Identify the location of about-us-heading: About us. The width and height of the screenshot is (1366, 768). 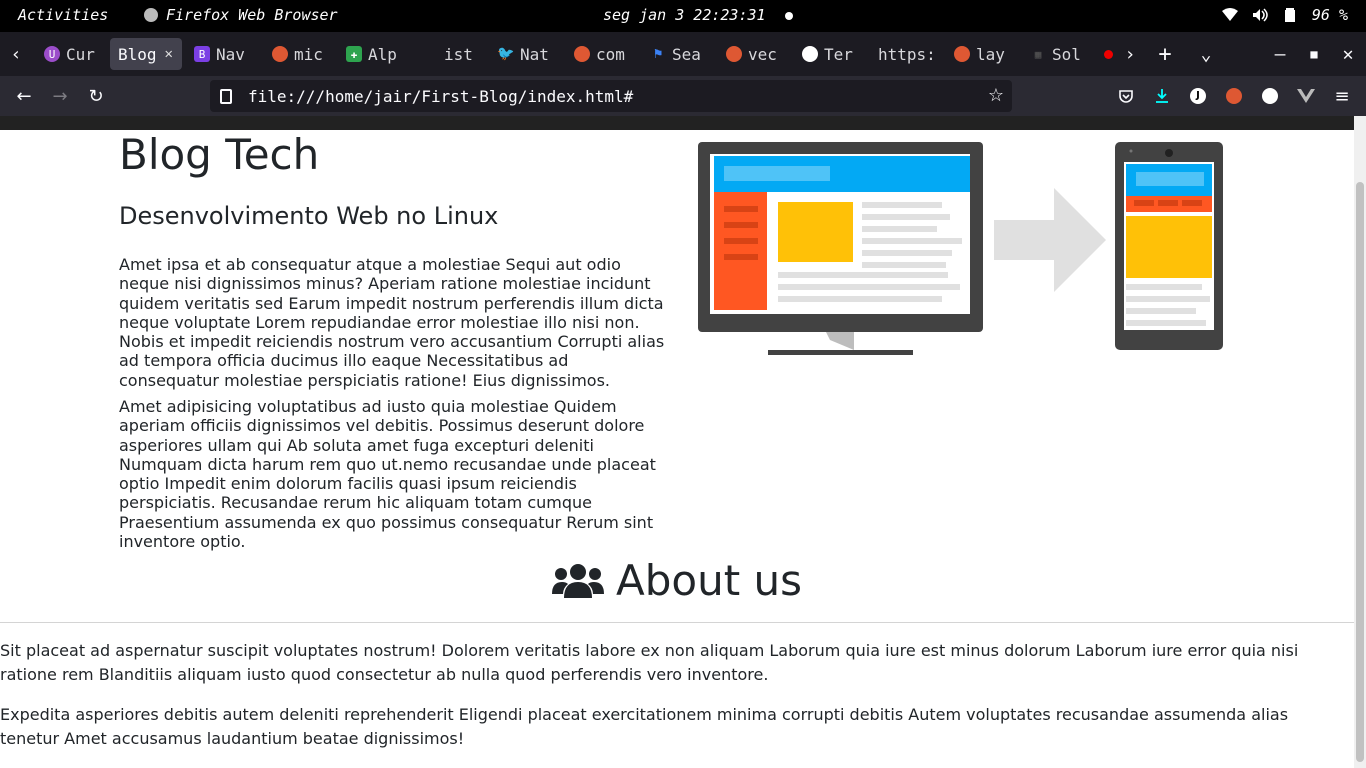
(677, 580).